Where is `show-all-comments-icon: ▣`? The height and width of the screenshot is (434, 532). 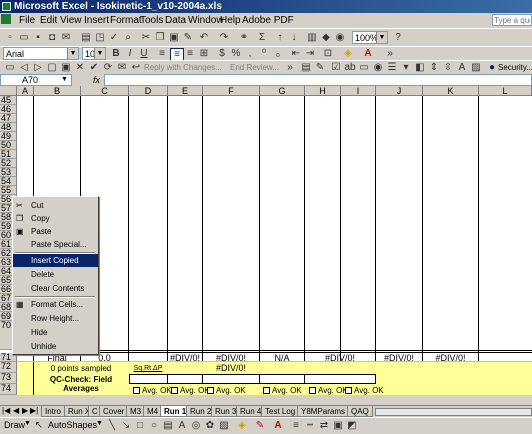
show-all-comments-icon: ▣ is located at coordinates (66, 68).